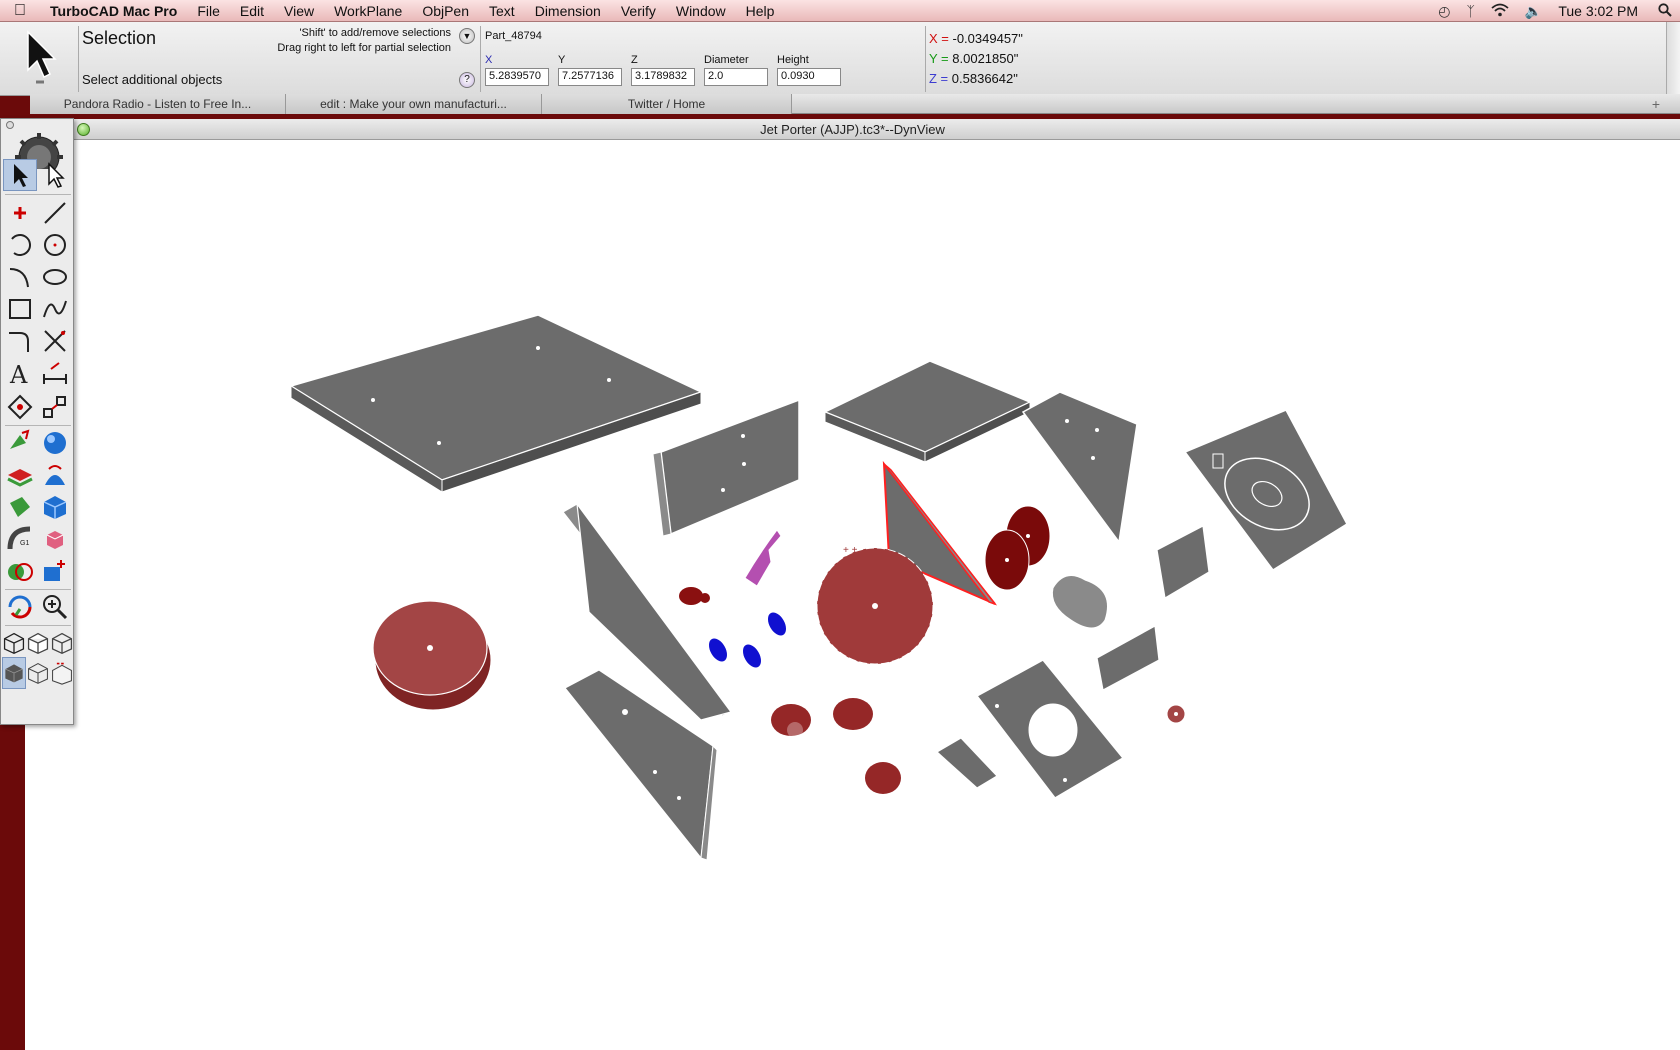 Image resolution: width=1680 pixels, height=1050 pixels. Describe the element at coordinates (1183, 562) in the screenshot. I see `part-slotted-plate-a` at that location.